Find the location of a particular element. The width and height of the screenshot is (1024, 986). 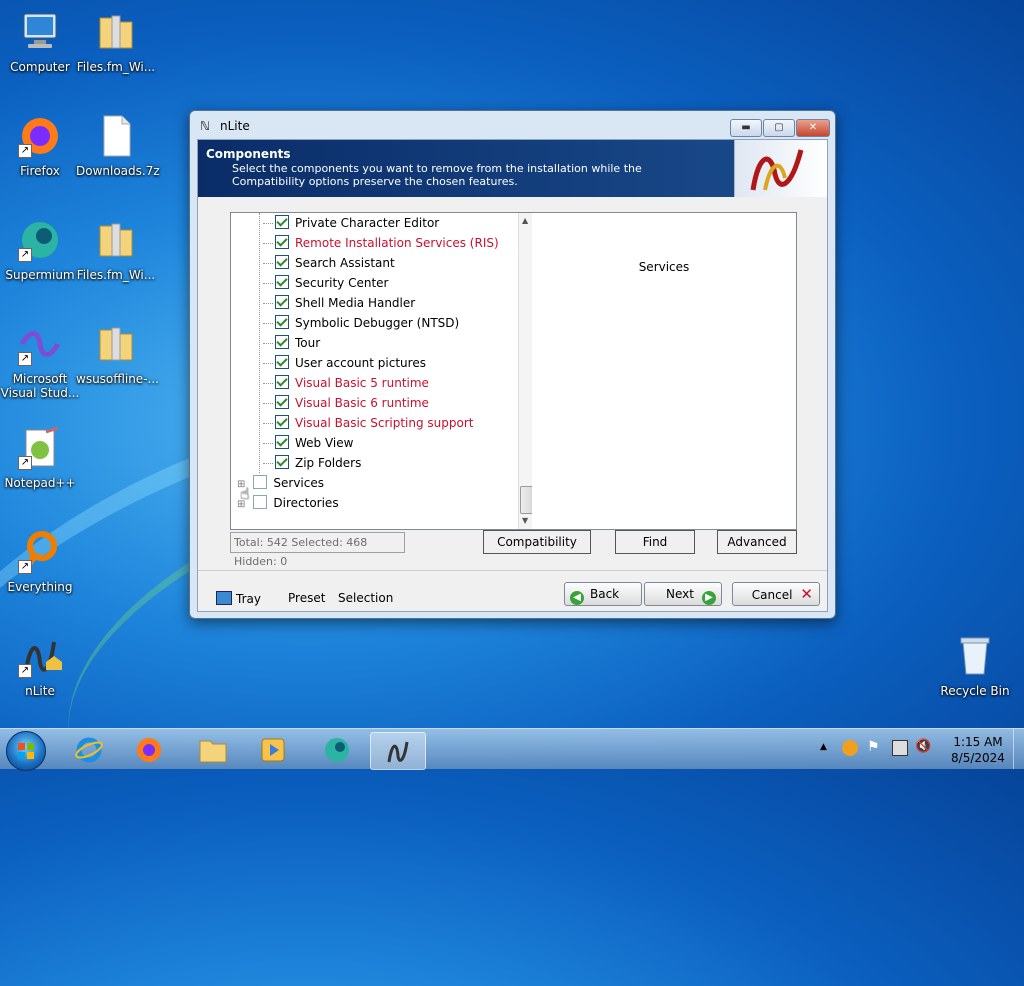

desktop-icon-supermium: ↗ Supermium is located at coordinates (40, 249).